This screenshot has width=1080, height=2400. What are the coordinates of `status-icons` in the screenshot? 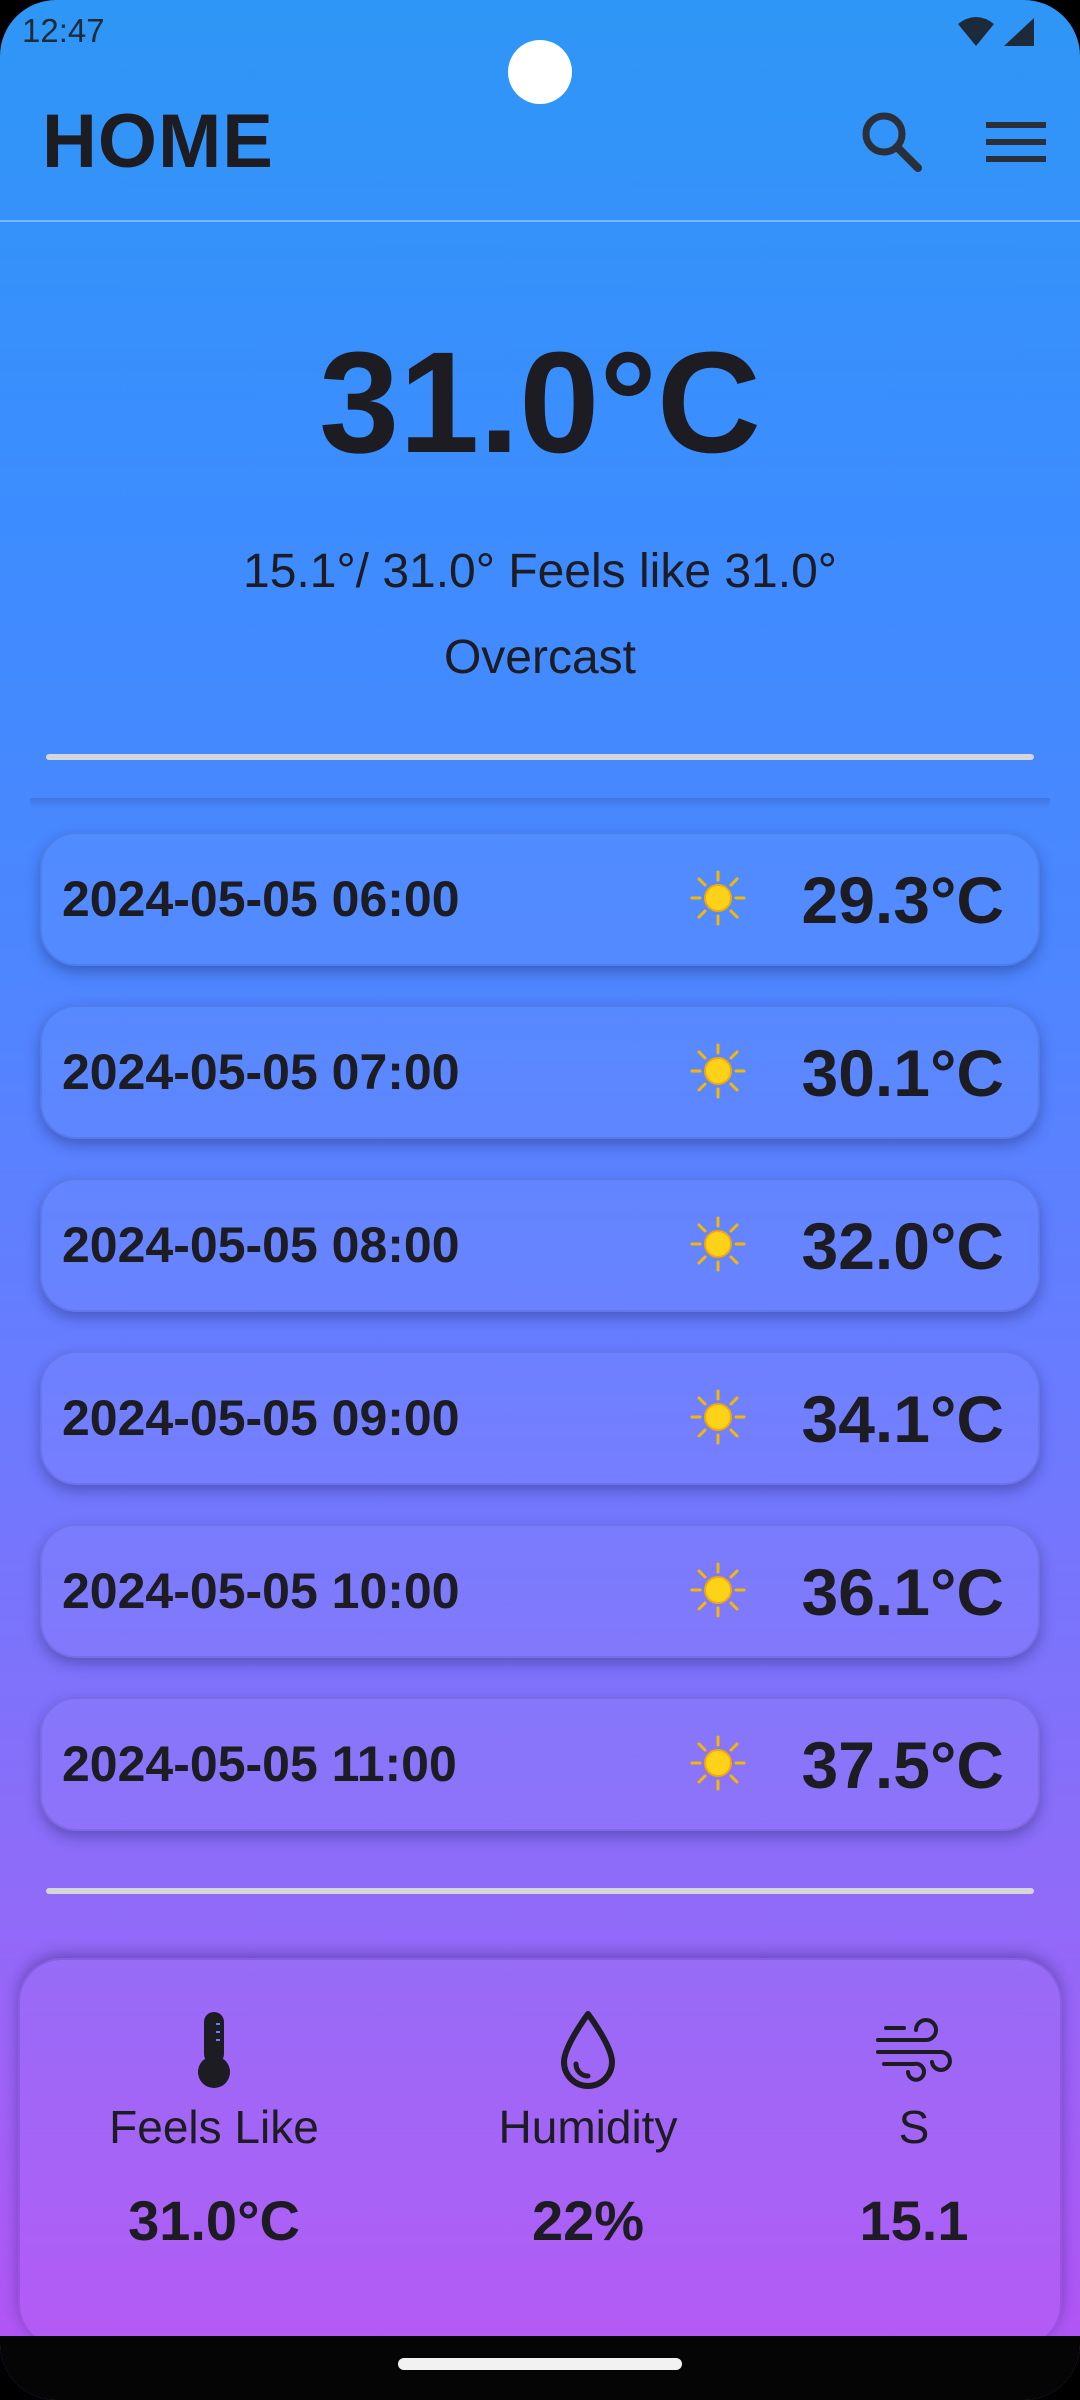 It's located at (996, 32).